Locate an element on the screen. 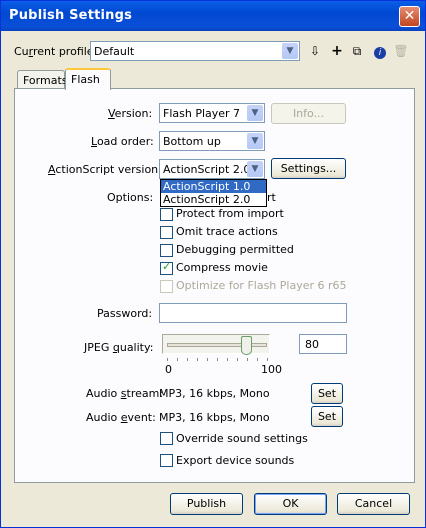 Image resolution: width=426 pixels, height=528 pixels. audio-stream-set-button: Set is located at coordinates (327, 393).